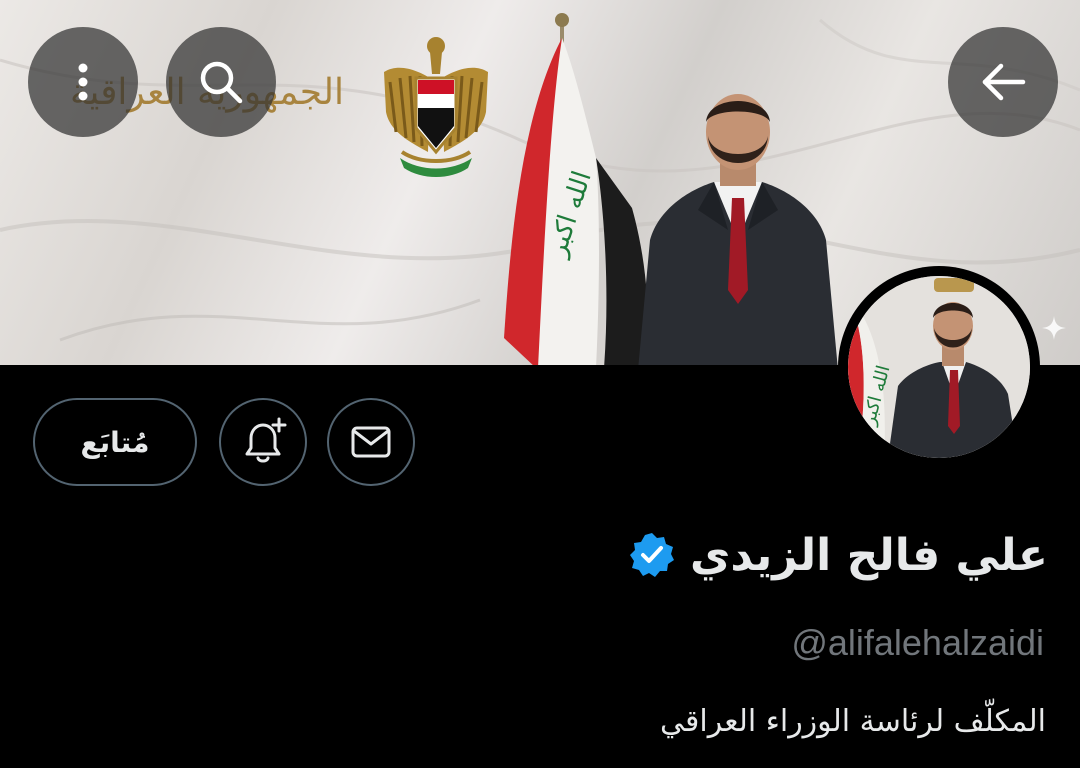 Image resolution: width=1080 pixels, height=768 pixels. I want to click on message-button, so click(371, 442).